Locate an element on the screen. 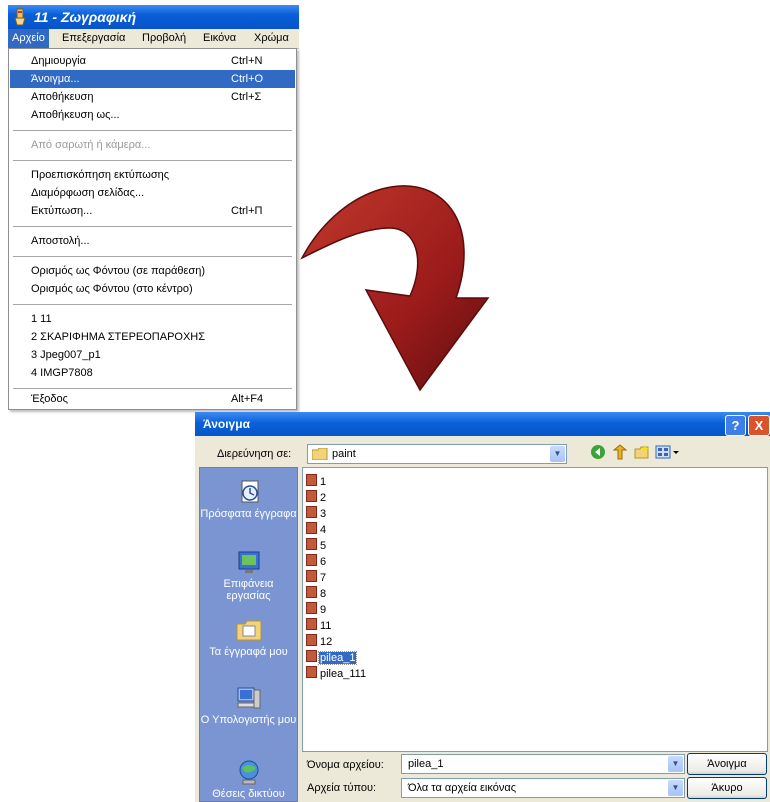 The image size is (770, 802). my-computer-icon is located at coordinates (248, 698).